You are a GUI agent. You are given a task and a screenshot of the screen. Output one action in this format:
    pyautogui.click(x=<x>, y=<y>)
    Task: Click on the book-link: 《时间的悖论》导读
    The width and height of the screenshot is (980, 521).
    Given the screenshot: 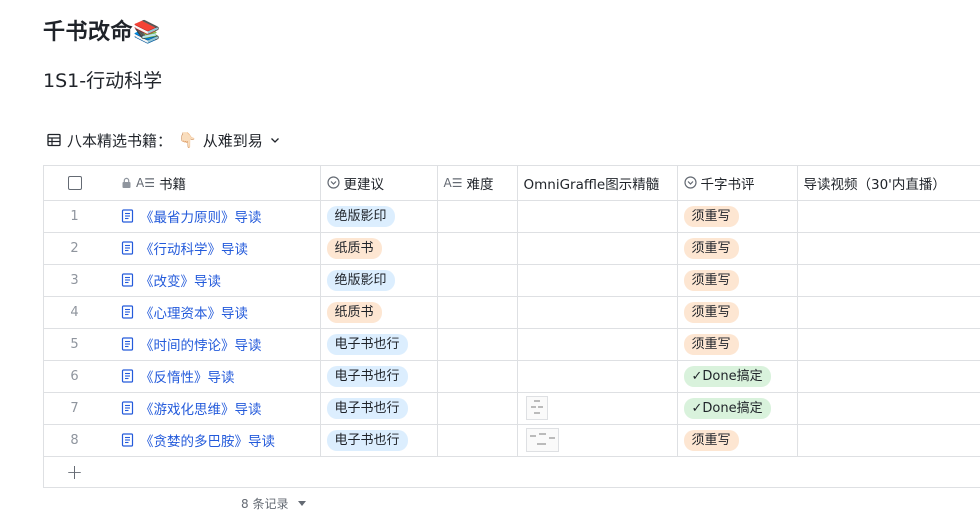 What is the action you would take?
    pyautogui.click(x=212, y=344)
    